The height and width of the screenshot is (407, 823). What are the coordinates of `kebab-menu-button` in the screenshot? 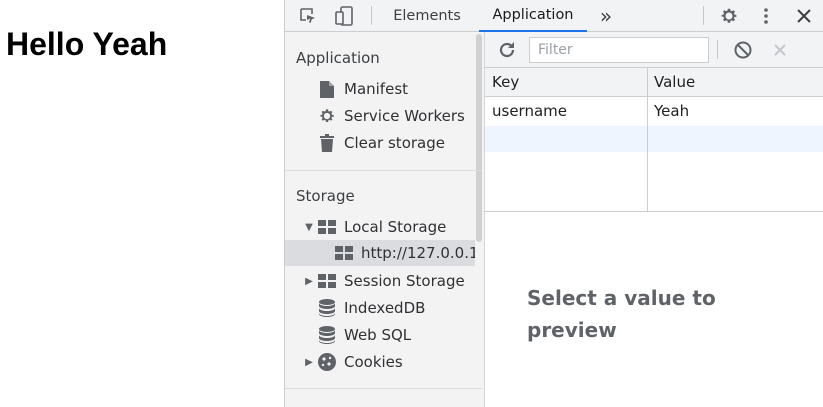 It's located at (766, 15).